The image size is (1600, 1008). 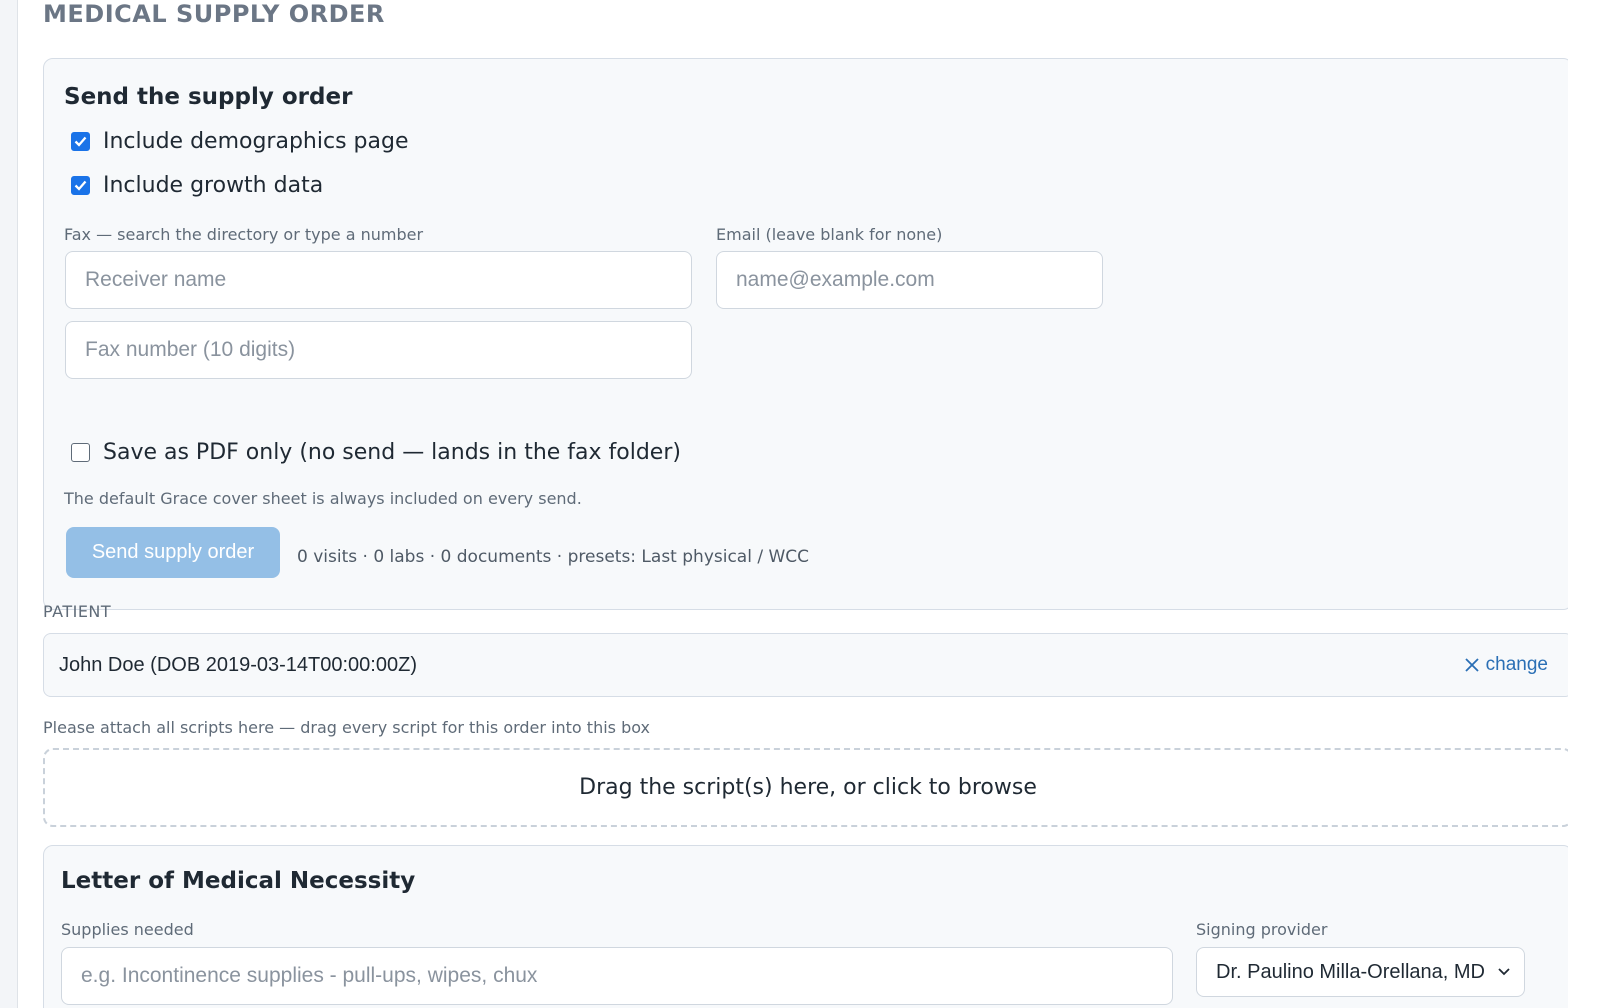 What do you see at coordinates (173, 552) in the screenshot?
I see `send-supply-order-button: Send supply order` at bounding box center [173, 552].